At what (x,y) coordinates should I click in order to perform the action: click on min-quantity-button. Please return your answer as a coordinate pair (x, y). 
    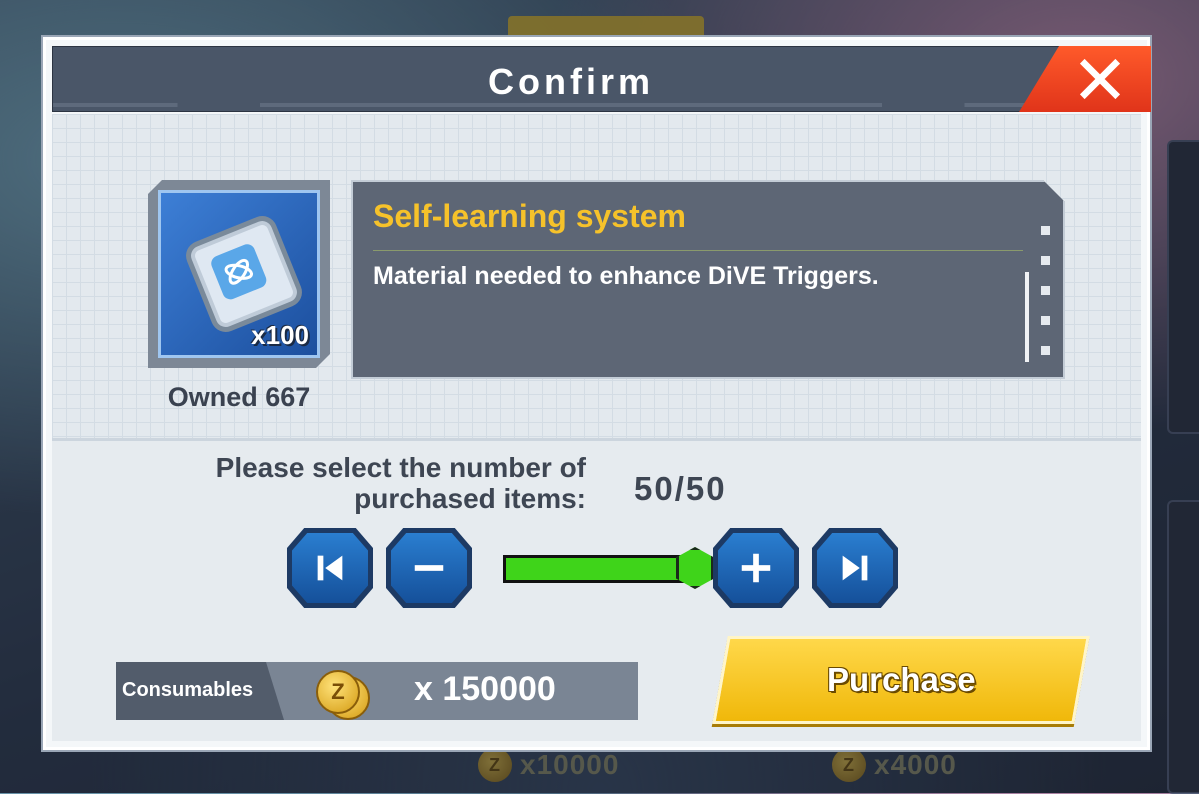
    Looking at the image, I should click on (330, 568).